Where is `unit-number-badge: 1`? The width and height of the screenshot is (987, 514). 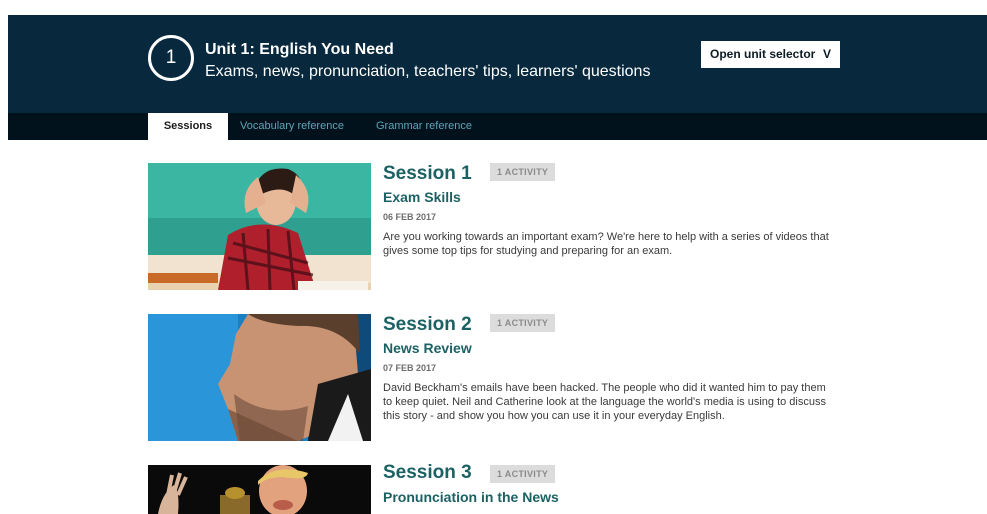 unit-number-badge: 1 is located at coordinates (171, 58).